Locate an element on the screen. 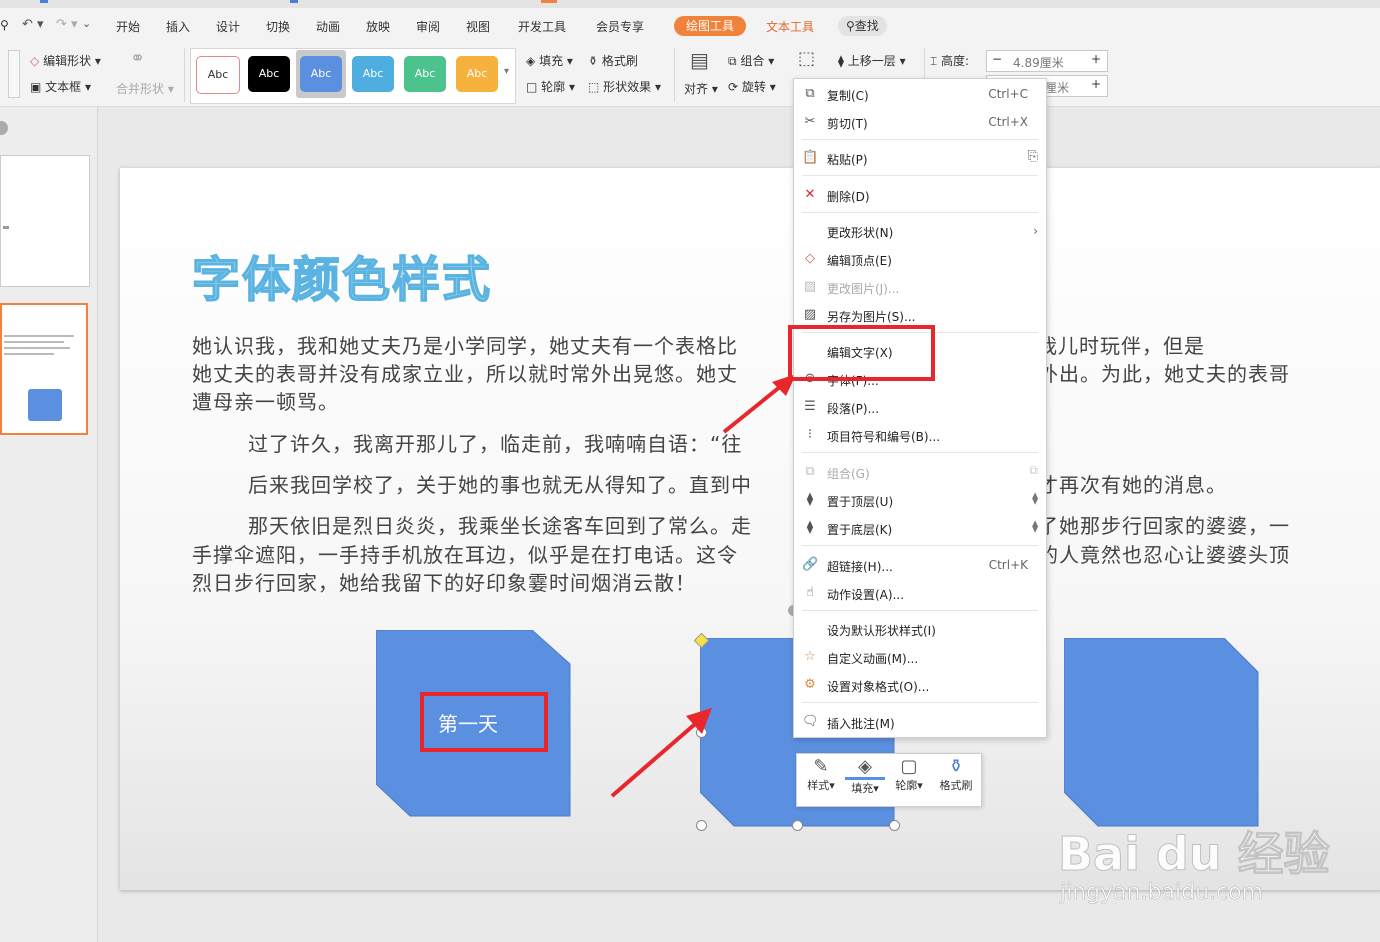 Image resolution: width=1380 pixels, height=942 pixels. text-box-button: ▣ 文本框 ▾ is located at coordinates (60, 86).